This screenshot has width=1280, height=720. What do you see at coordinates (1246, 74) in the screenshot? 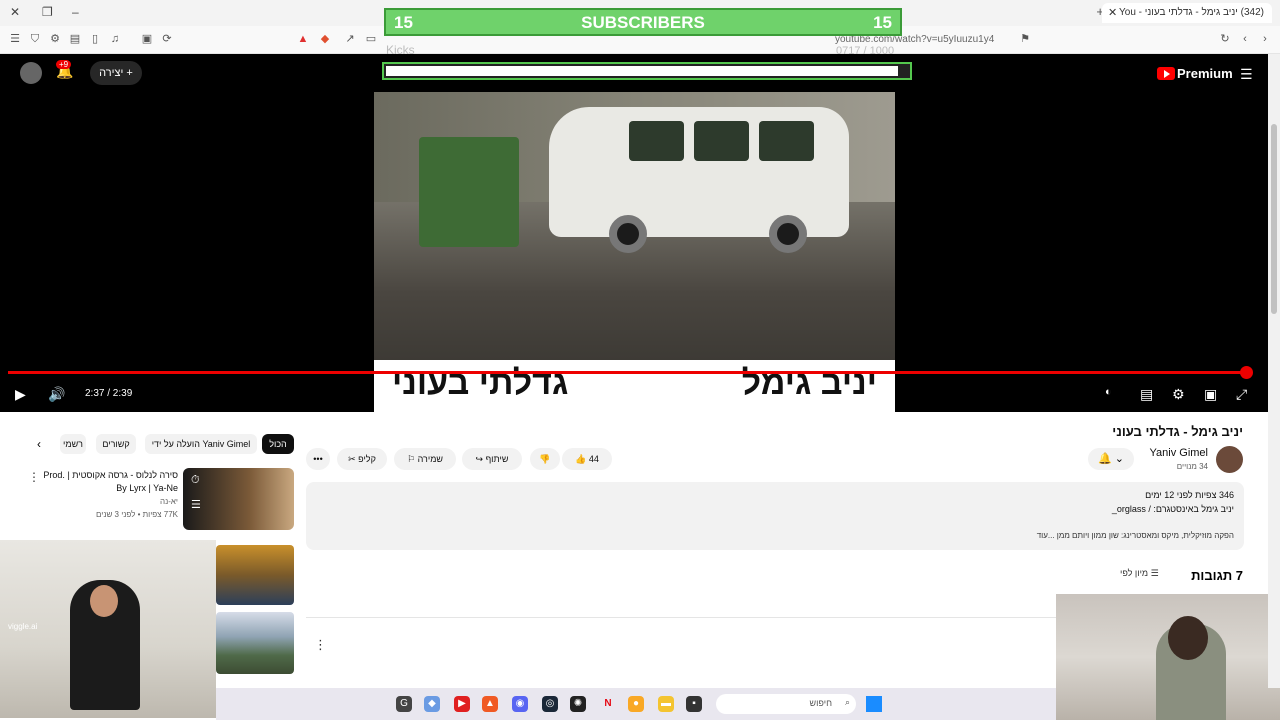
I see `guide-menu-icon: ☰` at bounding box center [1246, 74].